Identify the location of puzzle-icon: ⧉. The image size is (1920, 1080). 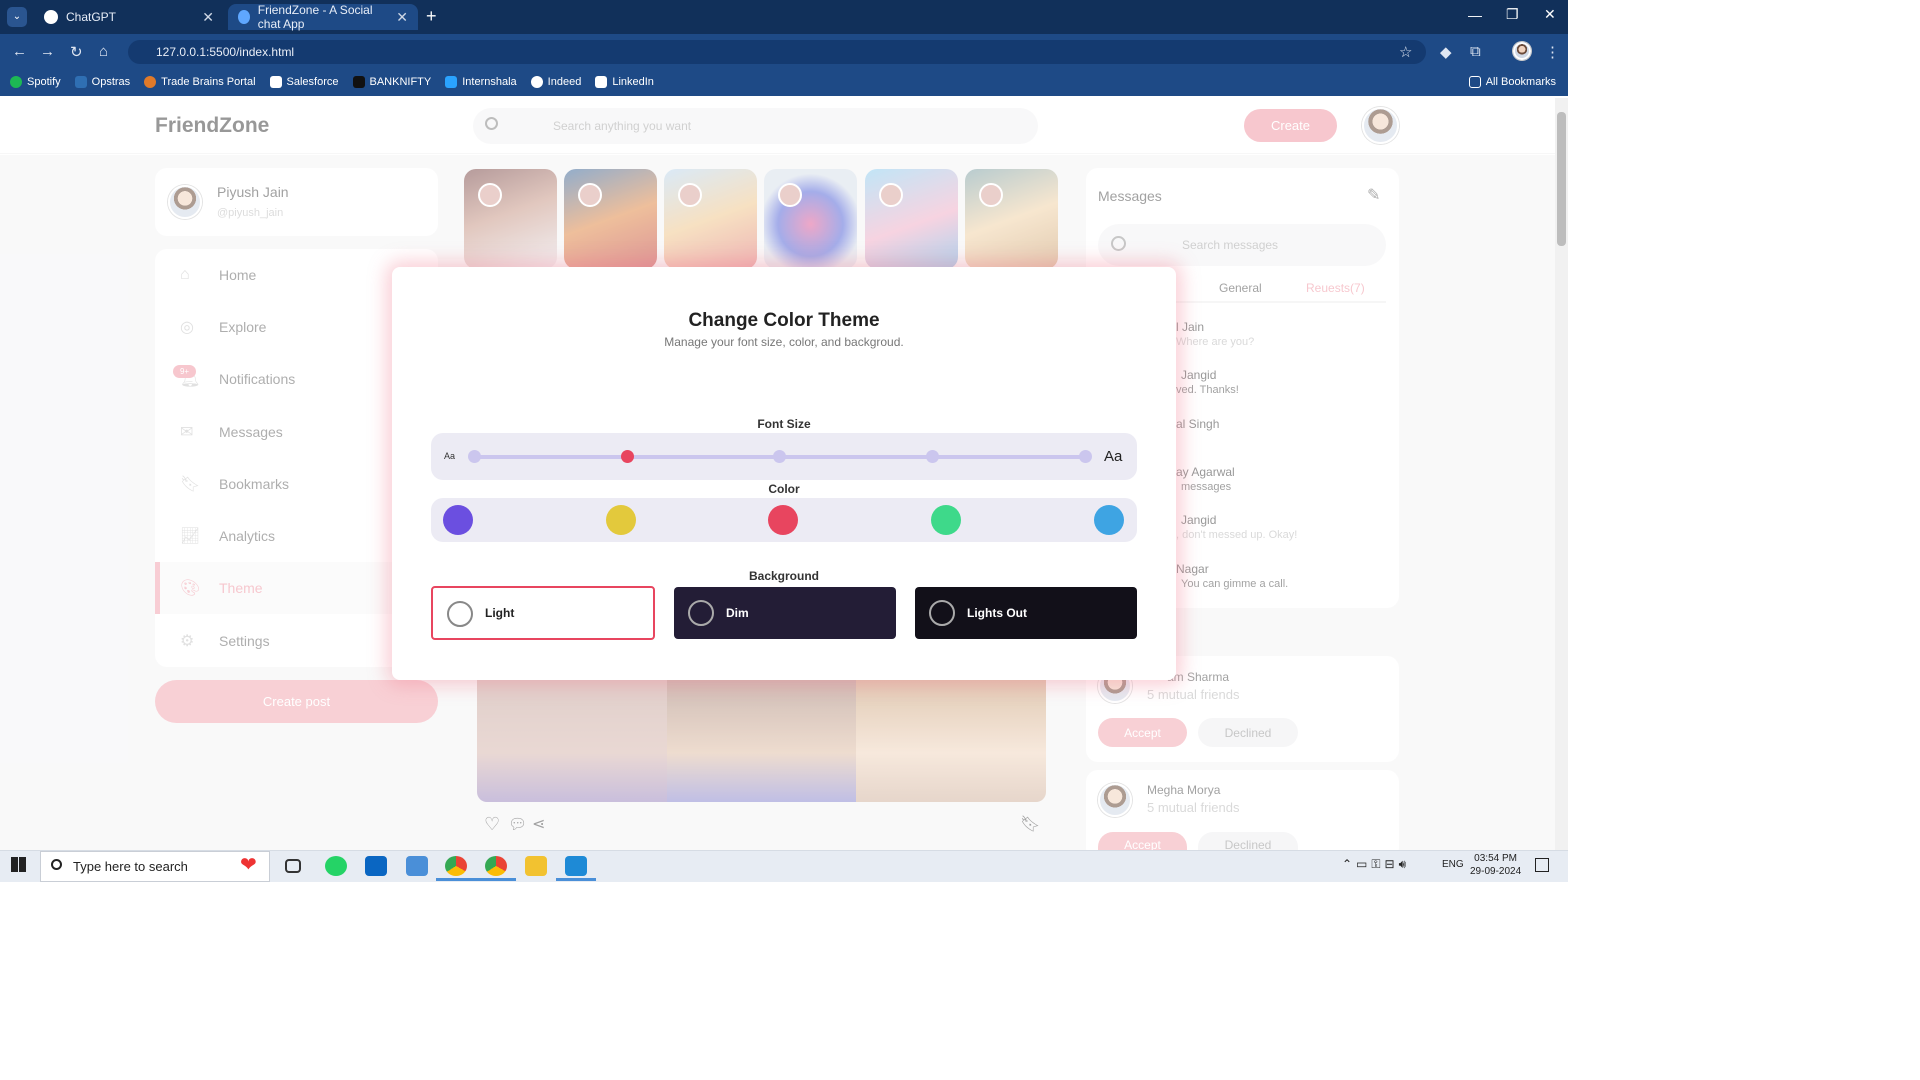
(1475, 51).